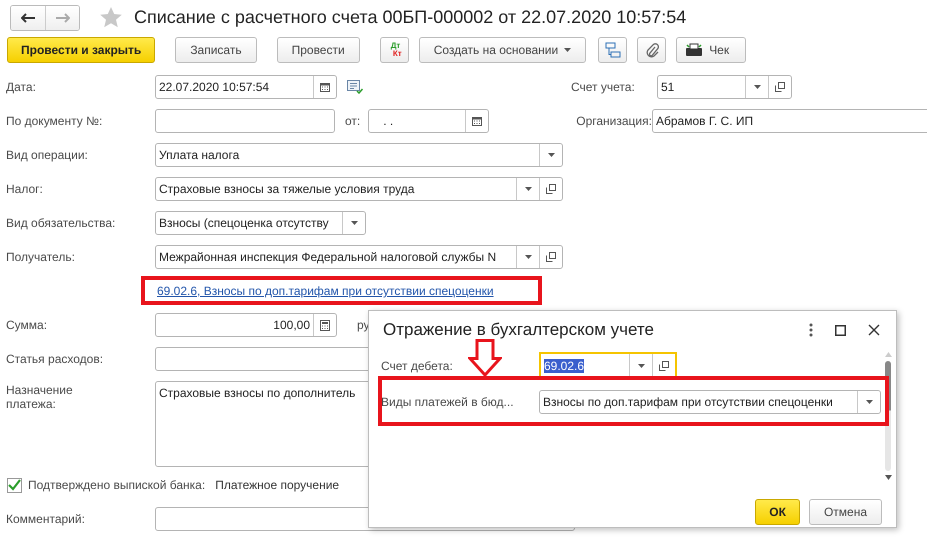 This screenshot has width=927, height=538. I want to click on scroll-down-icon, so click(888, 477).